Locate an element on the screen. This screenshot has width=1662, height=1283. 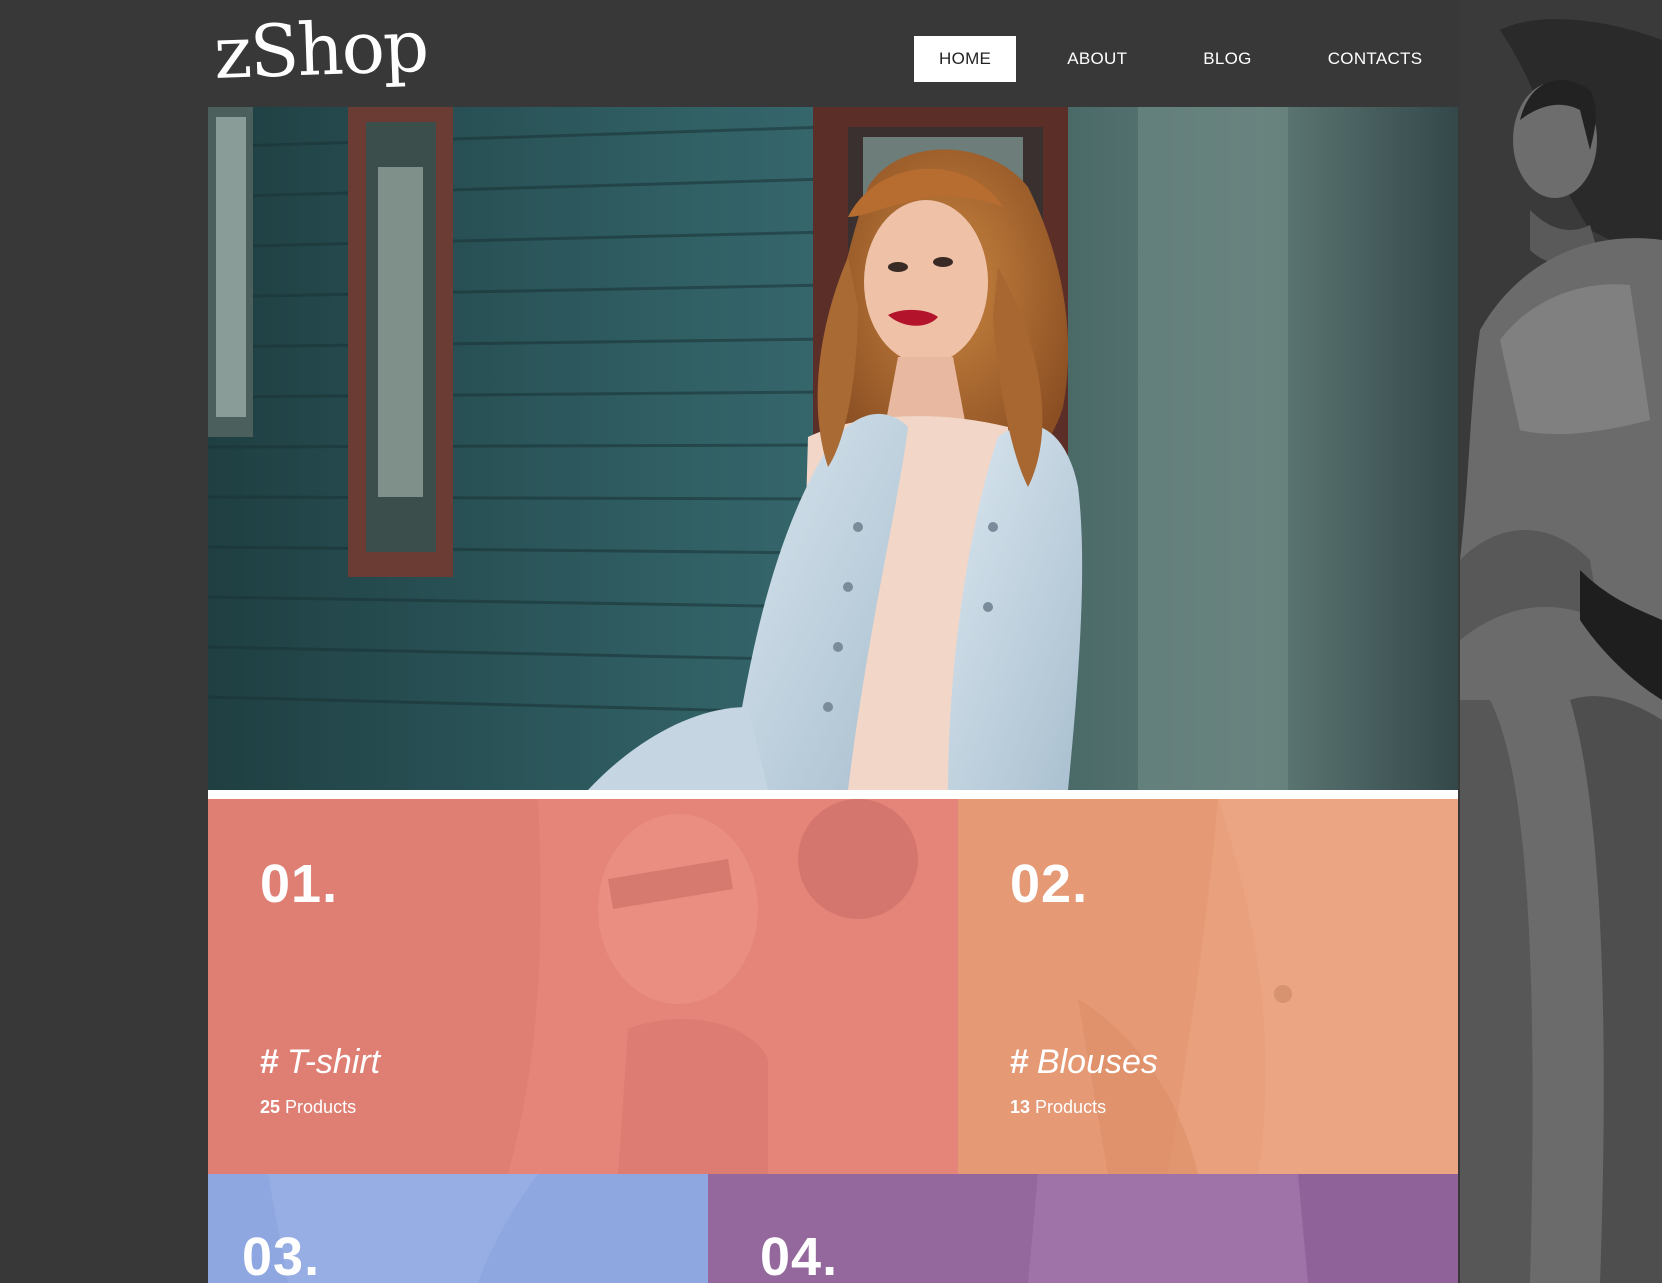
category-name: Blouses is located at coordinates (1097, 1062).